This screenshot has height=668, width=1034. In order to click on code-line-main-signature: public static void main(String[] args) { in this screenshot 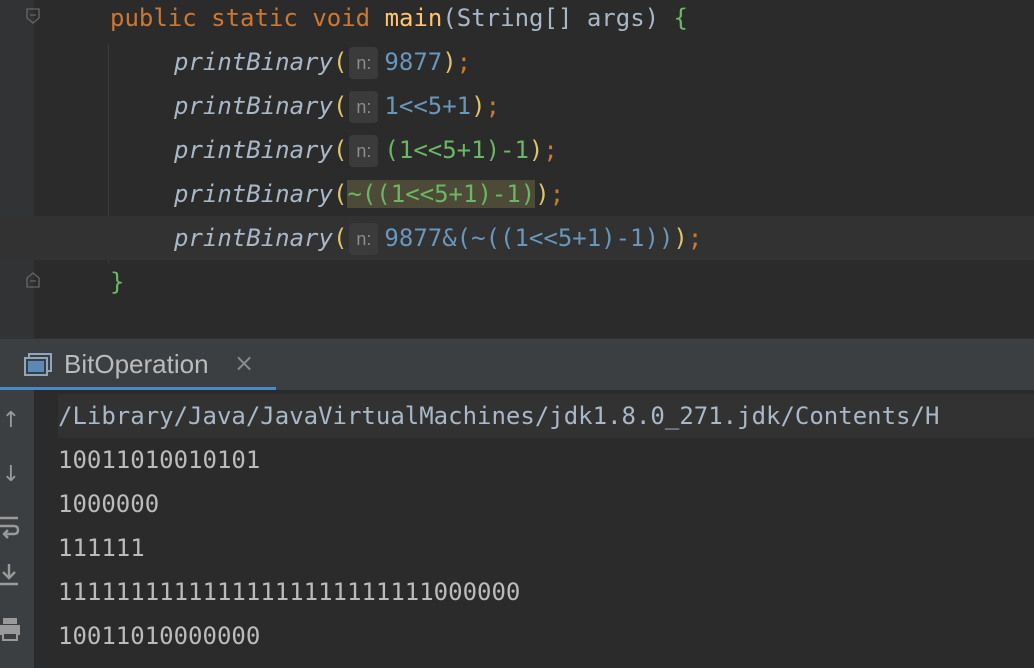, I will do `click(517, 20)`.